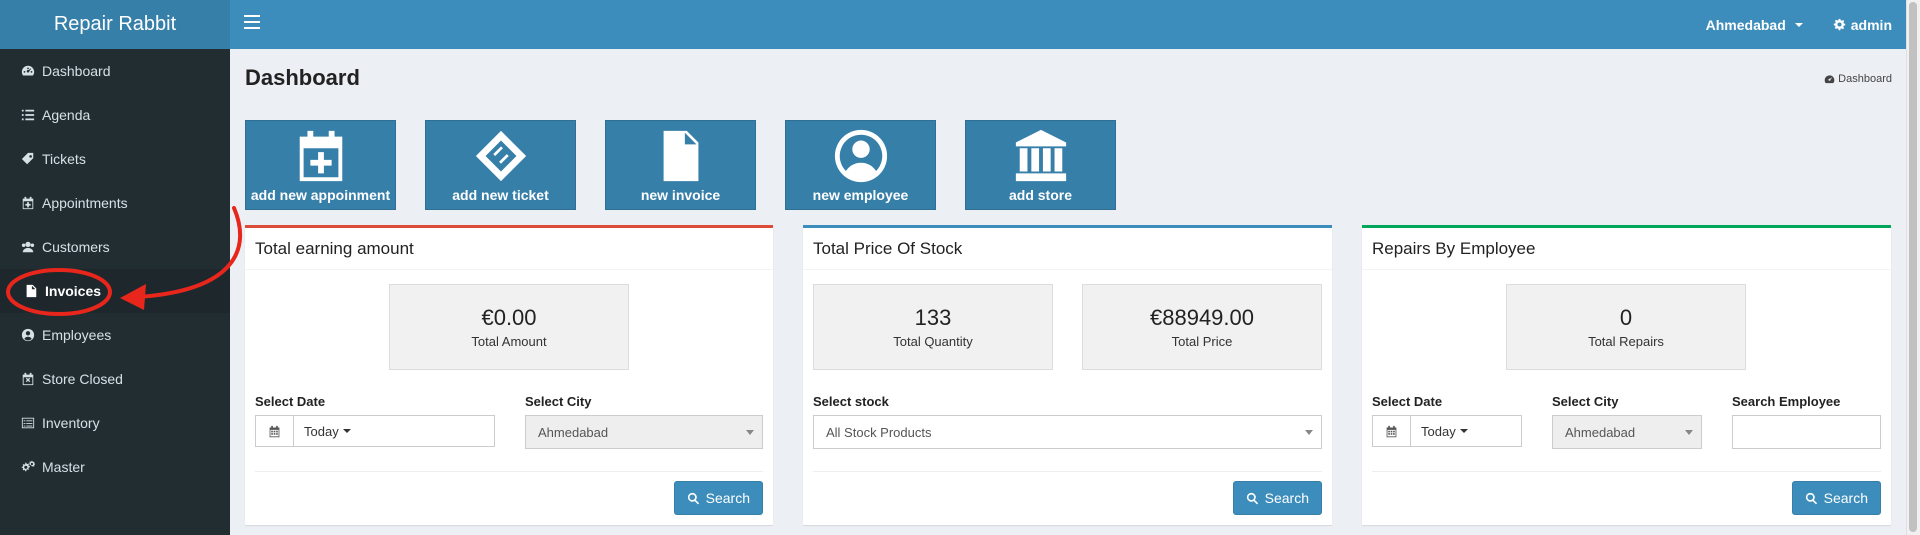 The height and width of the screenshot is (535, 1920). I want to click on earning-panel-title: Total earning amount, so click(509, 249).